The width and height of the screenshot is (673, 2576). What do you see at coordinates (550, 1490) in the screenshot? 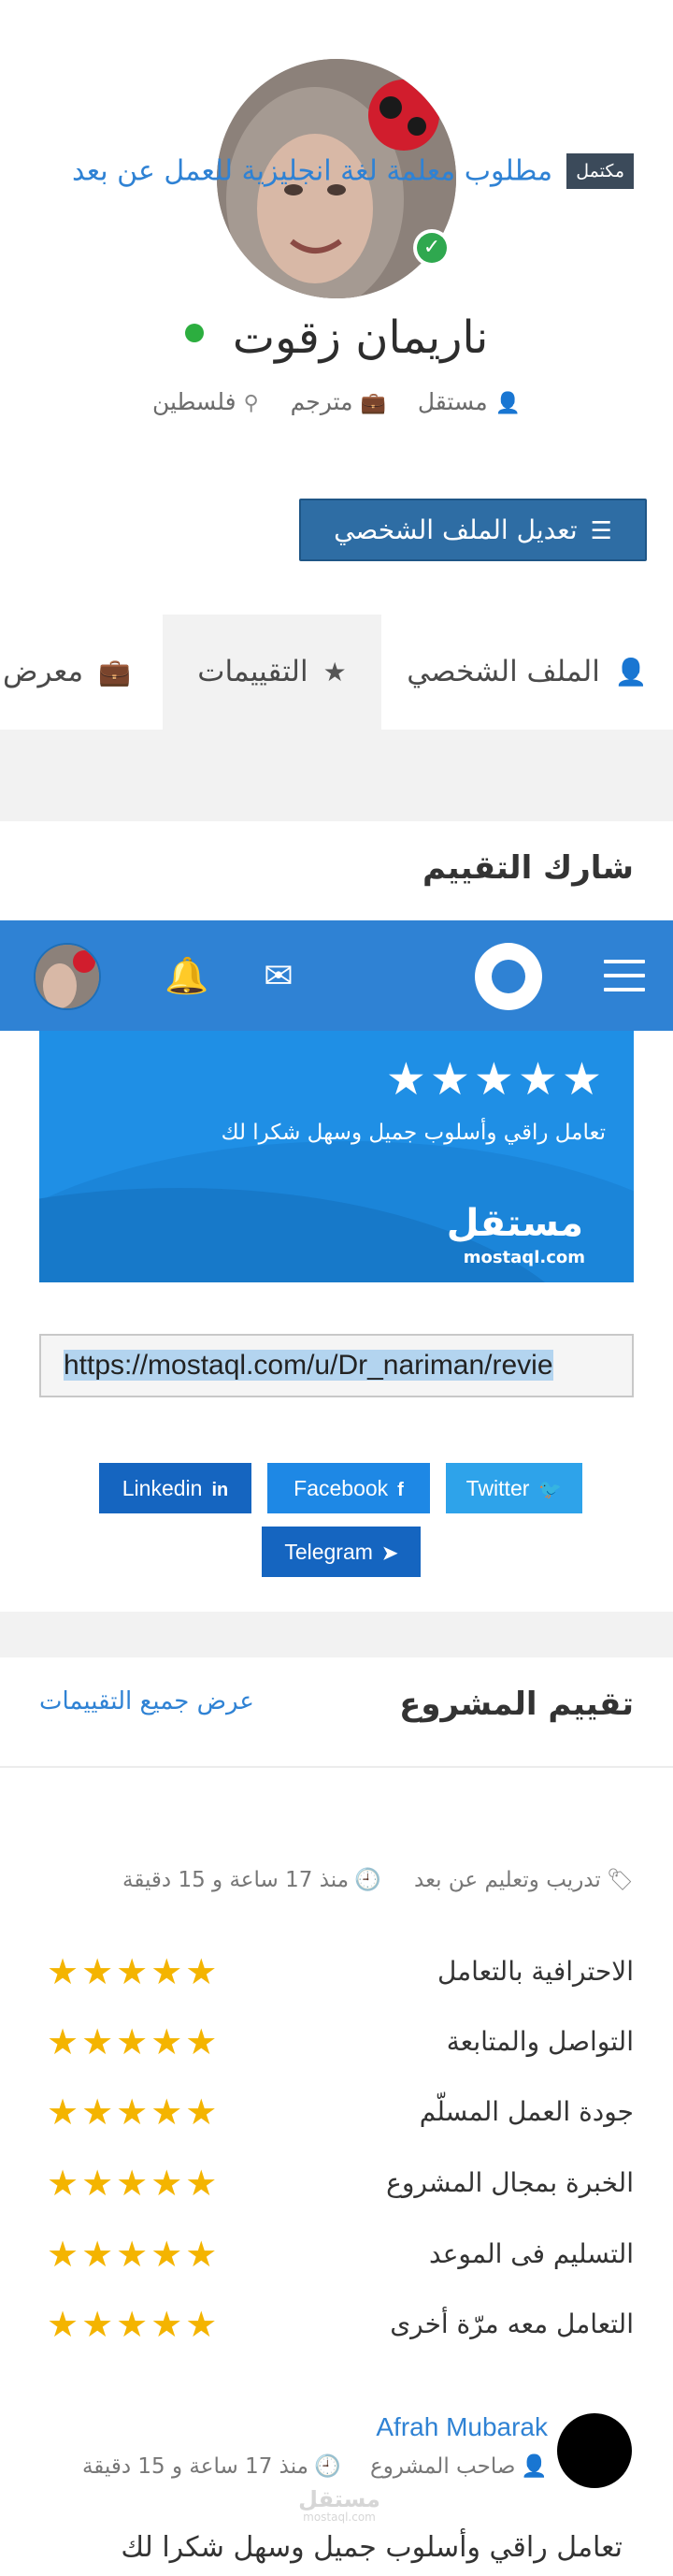
I see `twitter-icon: 🐦` at bounding box center [550, 1490].